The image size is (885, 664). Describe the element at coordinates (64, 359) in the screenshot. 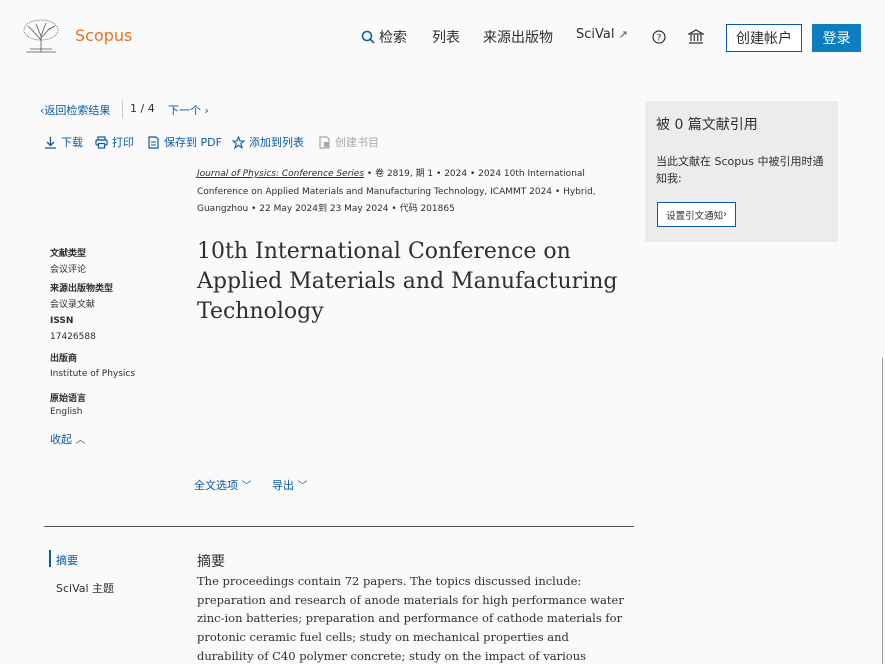

I see `meta-label: 出版商` at that location.